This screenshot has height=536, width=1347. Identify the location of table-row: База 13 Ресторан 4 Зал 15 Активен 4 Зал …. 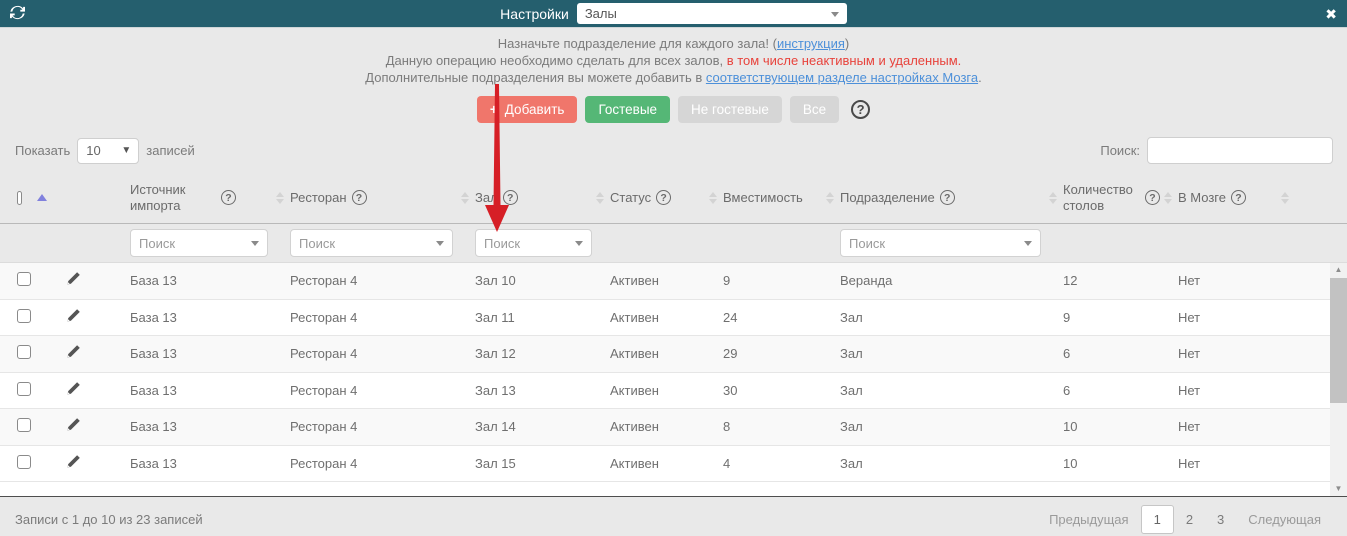
(673, 464).